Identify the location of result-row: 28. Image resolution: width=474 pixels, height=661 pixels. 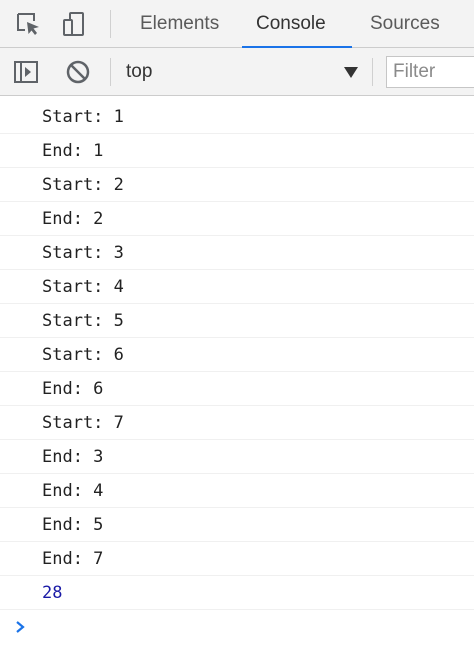
(237, 593).